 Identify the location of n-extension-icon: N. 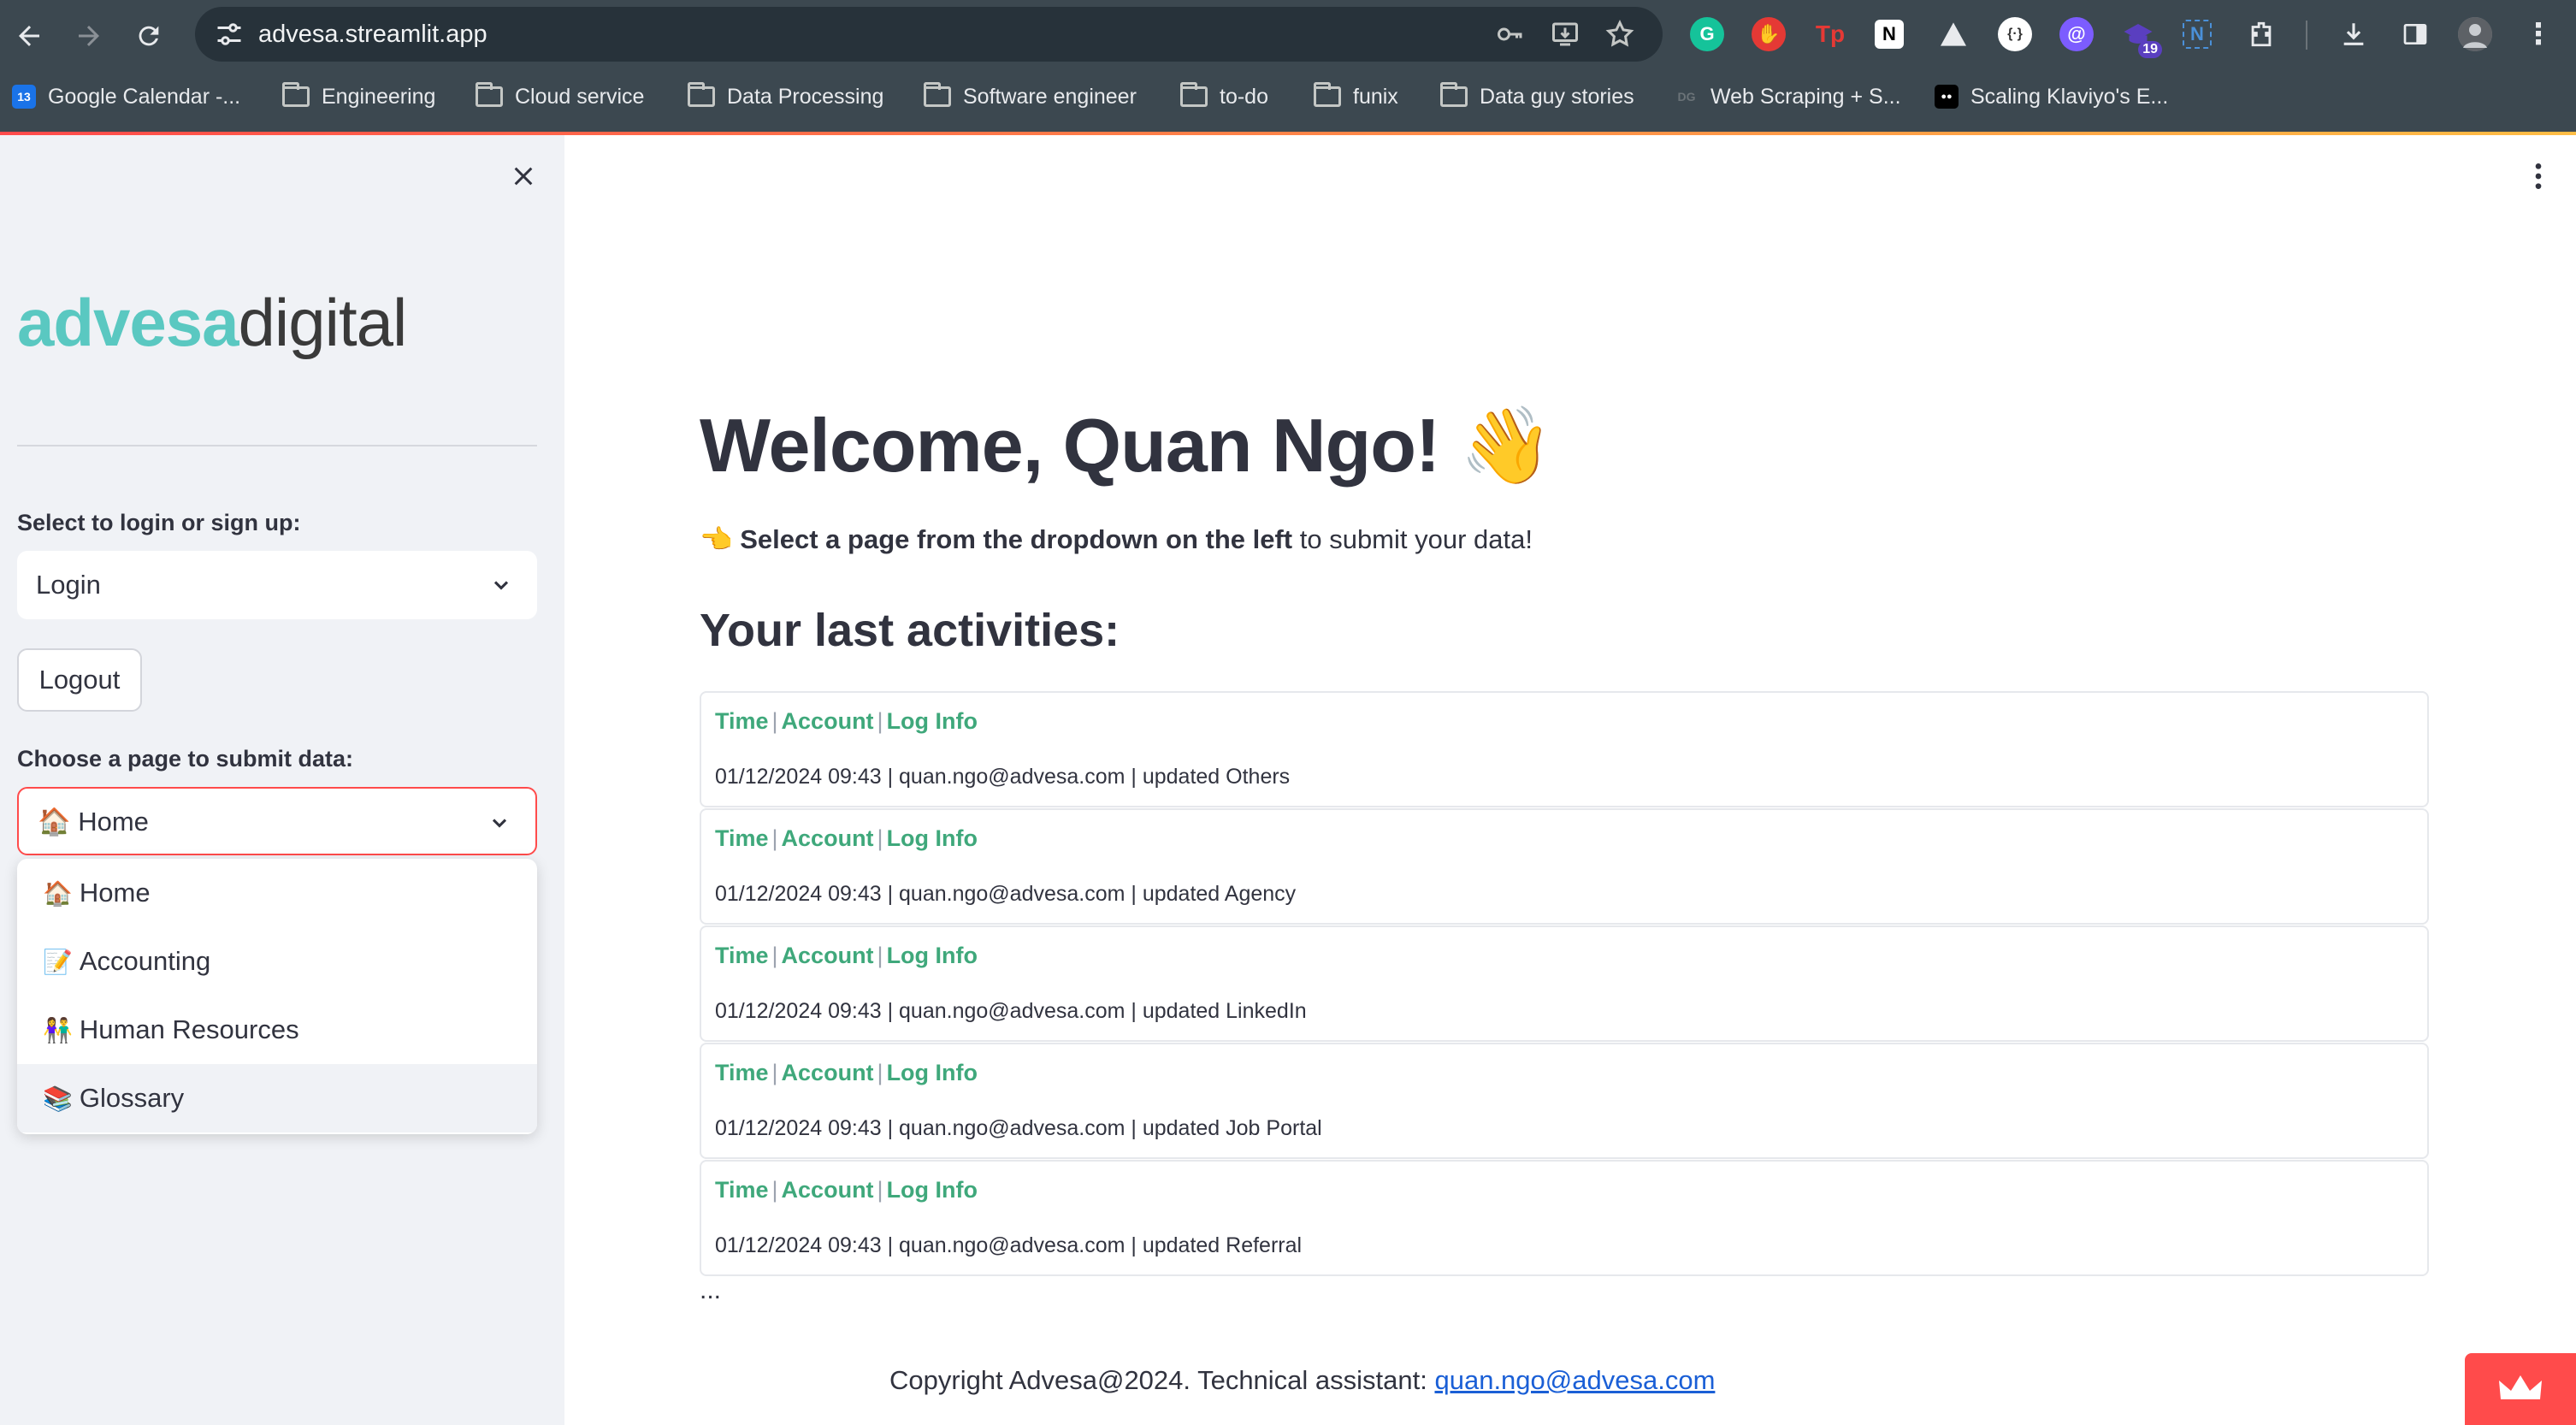
(2197, 34).